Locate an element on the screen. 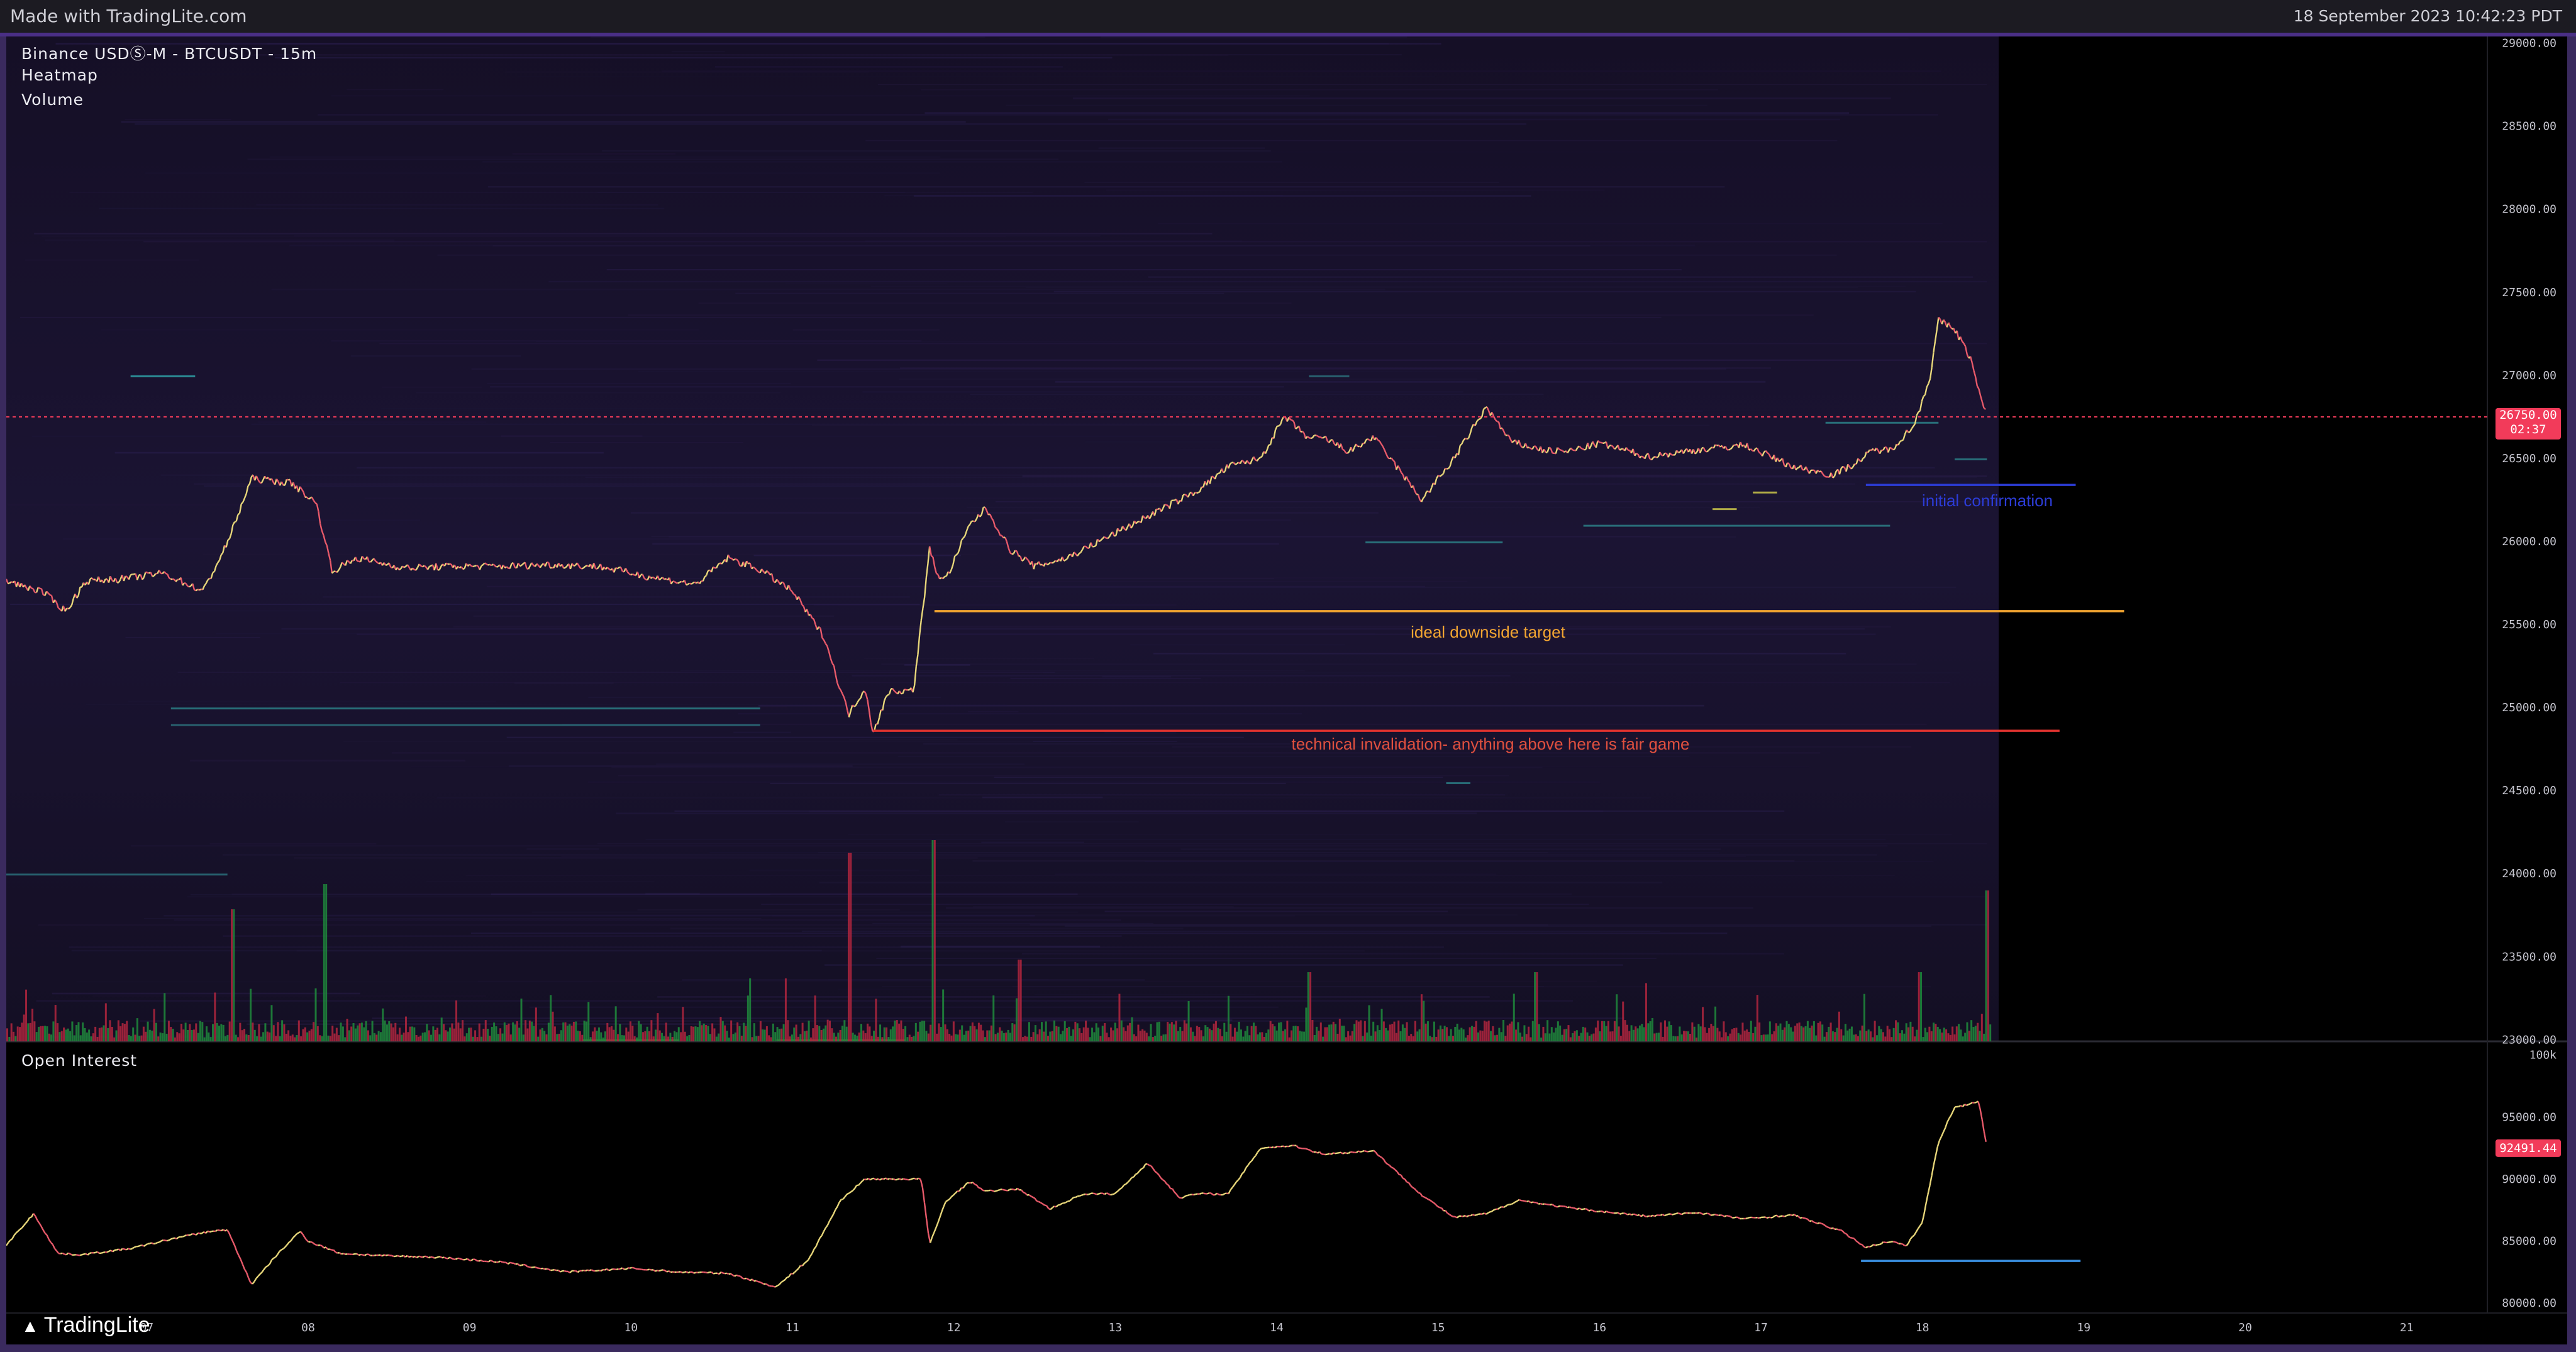 This screenshot has height=1352, width=2576. volume-legend: Volume is located at coordinates (52, 100).